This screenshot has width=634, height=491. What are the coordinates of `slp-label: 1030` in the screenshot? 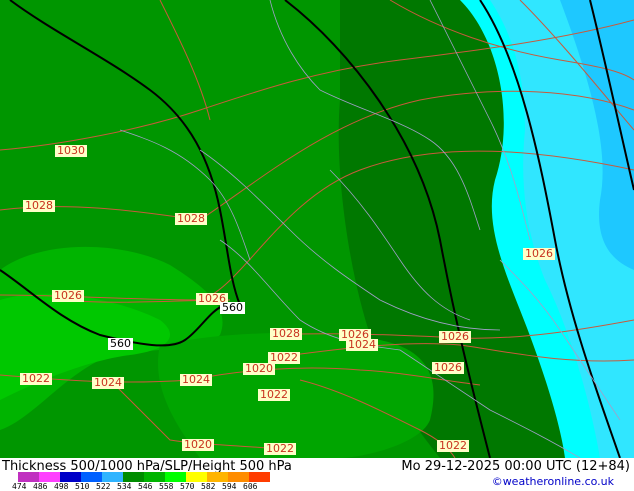 It's located at (71, 150).